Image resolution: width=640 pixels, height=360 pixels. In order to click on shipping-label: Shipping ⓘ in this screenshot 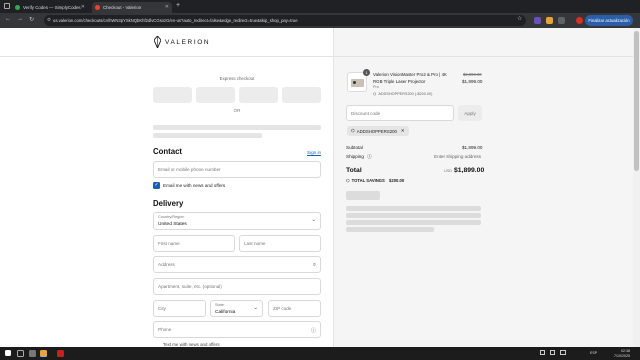, I will do `click(359, 157)`.